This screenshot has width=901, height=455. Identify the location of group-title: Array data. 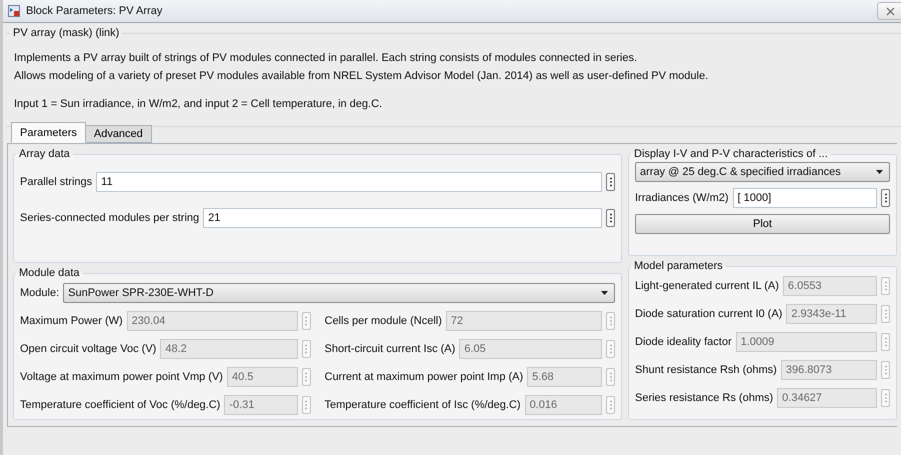
(44, 154).